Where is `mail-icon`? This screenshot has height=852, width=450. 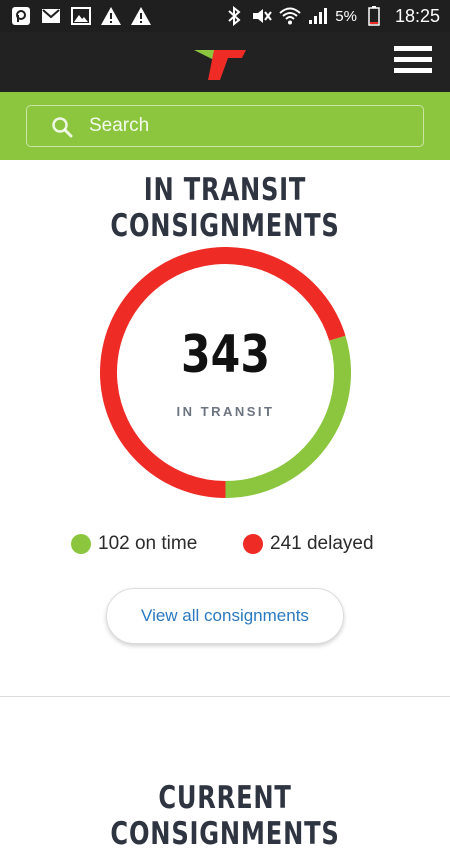 mail-icon is located at coordinates (51, 16).